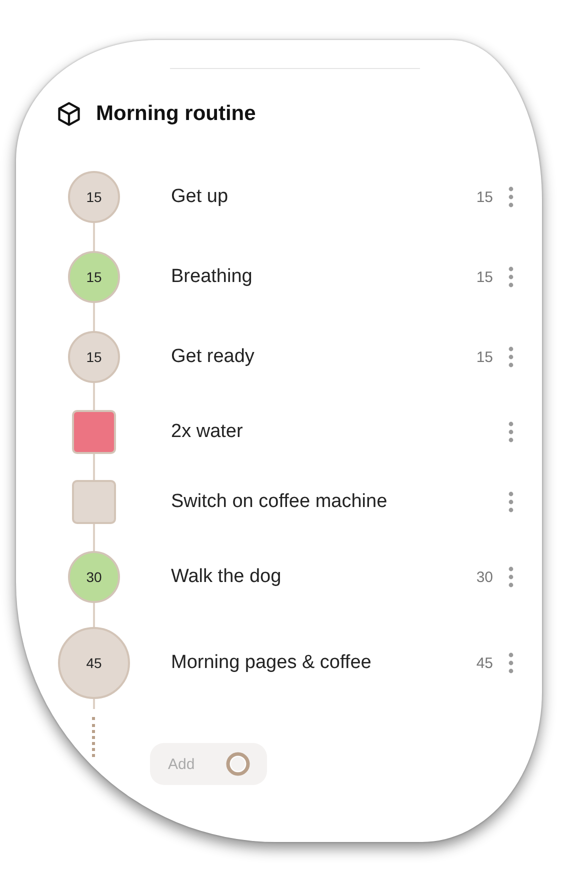 The height and width of the screenshot is (886, 580). What do you see at coordinates (339, 432) in the screenshot?
I see `step-title: 2x water` at bounding box center [339, 432].